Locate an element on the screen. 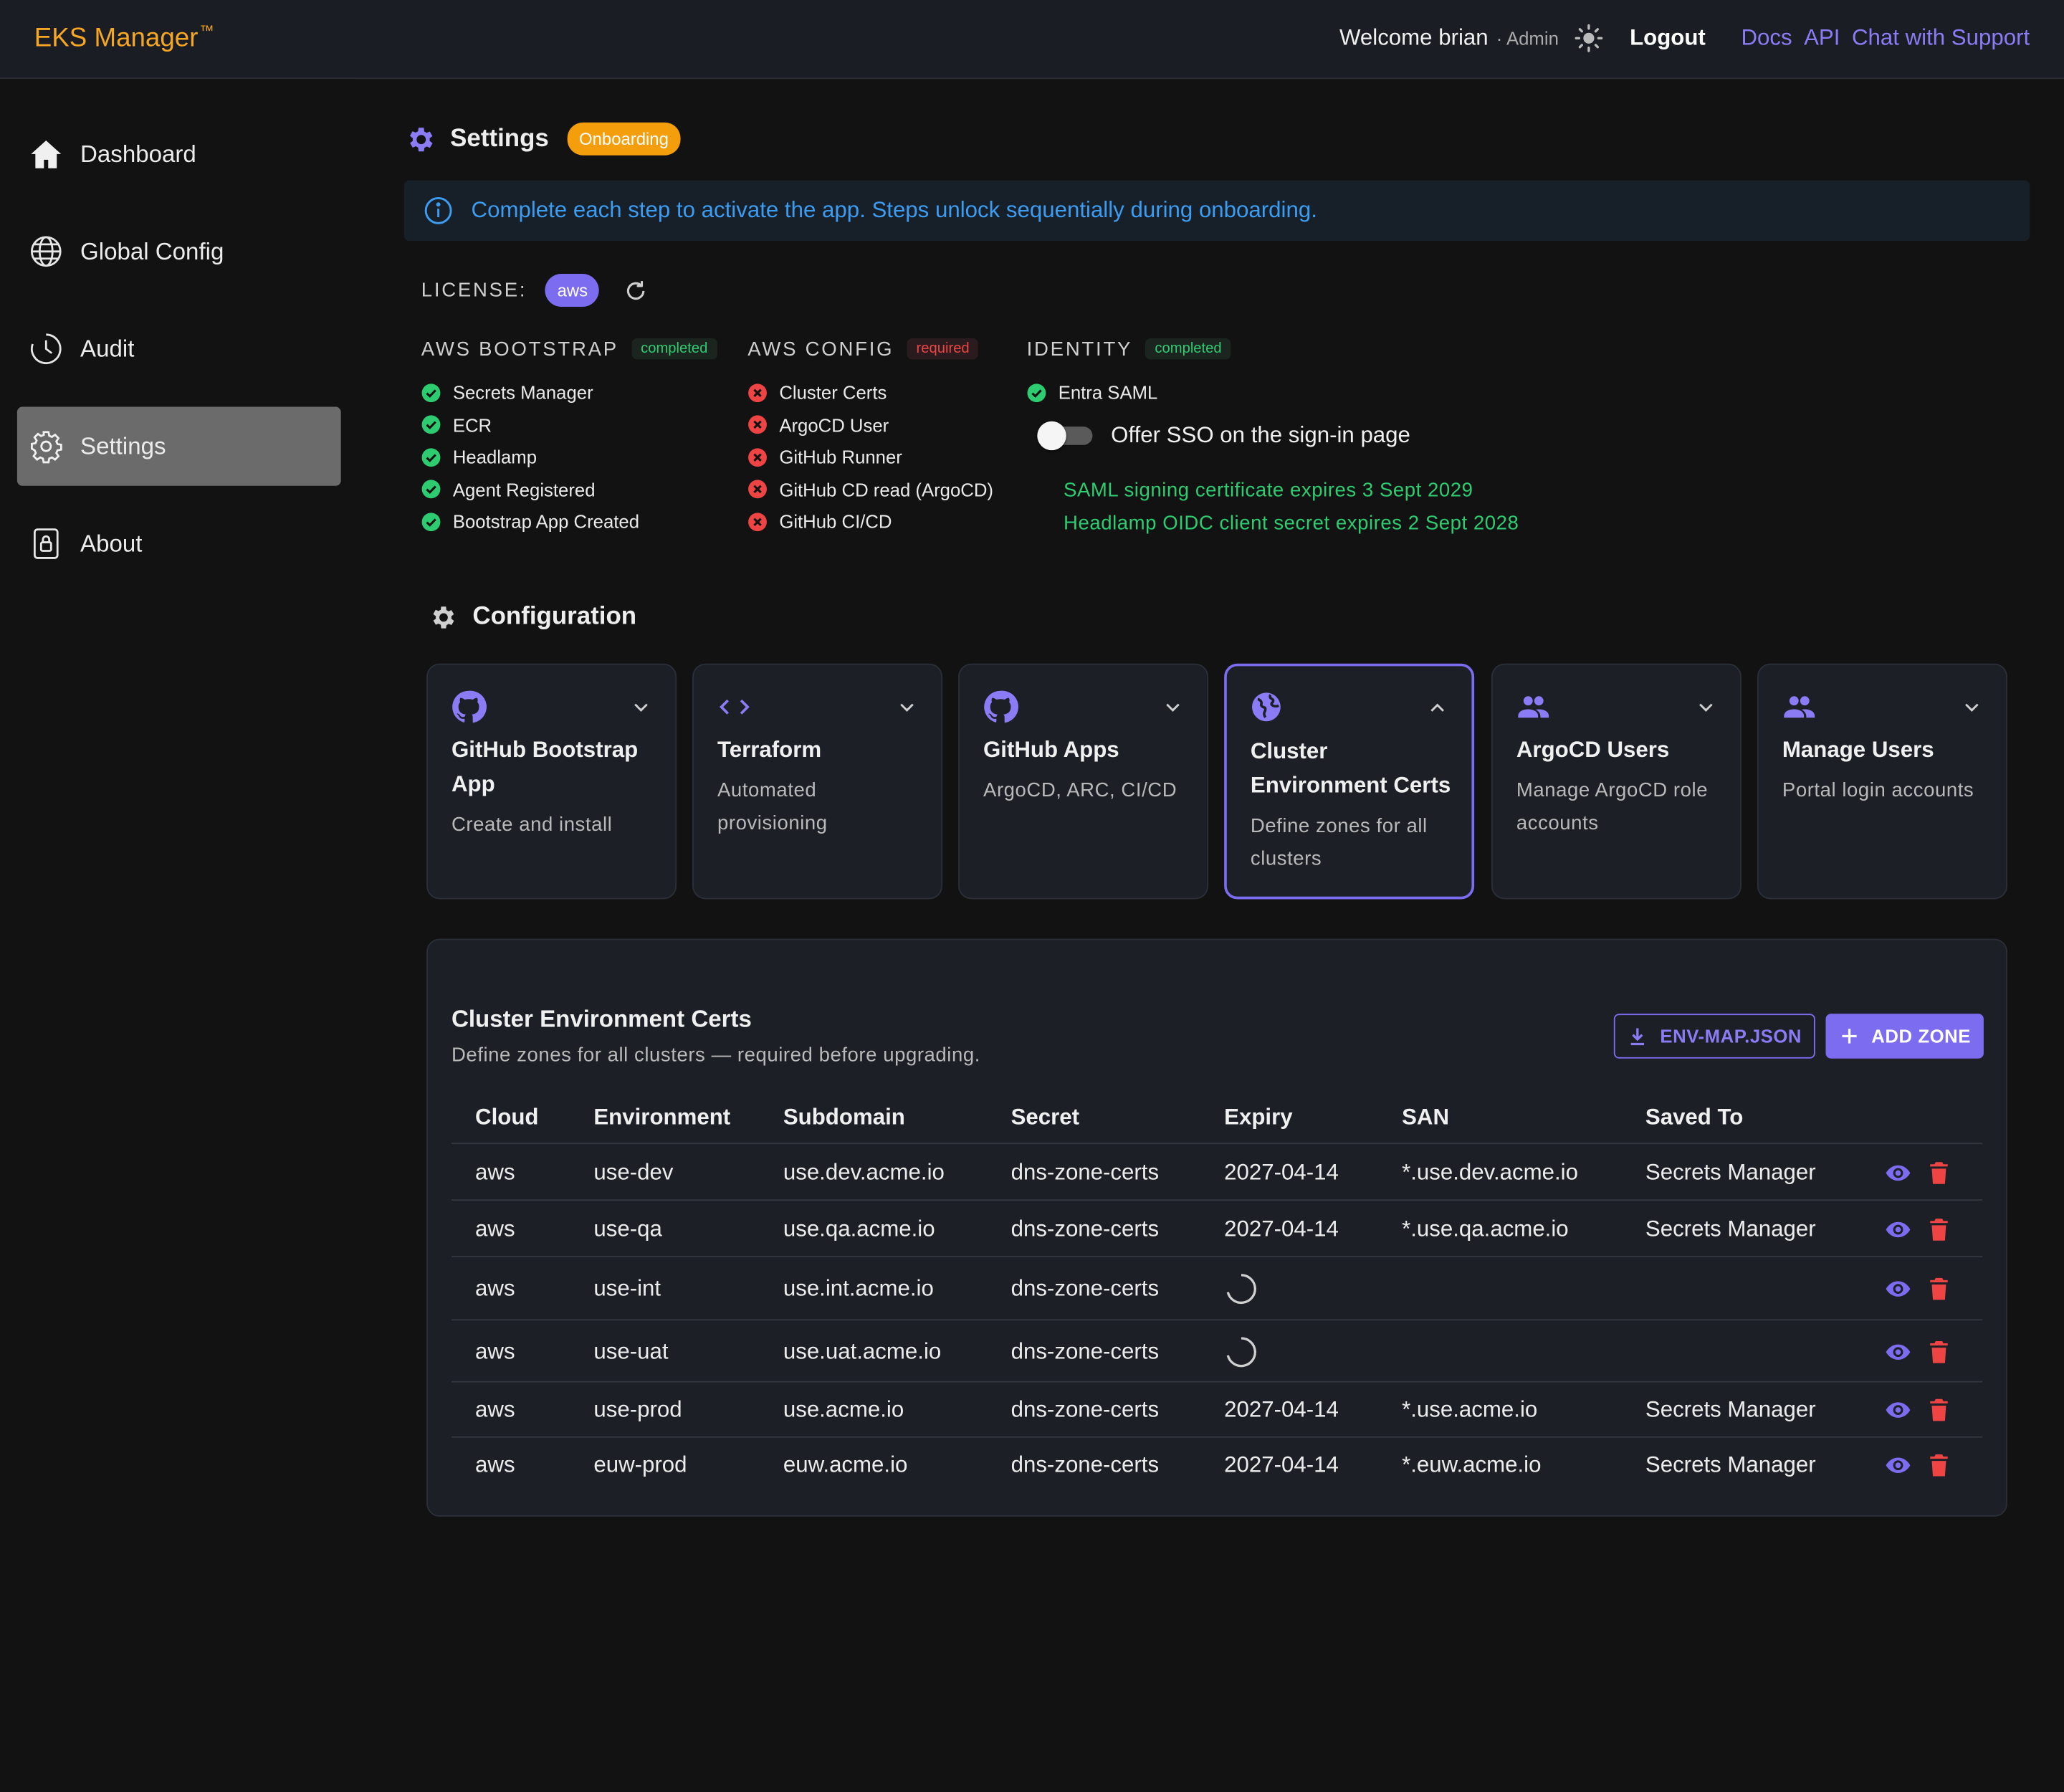 This screenshot has width=2064, height=1792. card-github-apps: GitHub Apps ArgoCD, ARC, CI/CD is located at coordinates (1083, 782).